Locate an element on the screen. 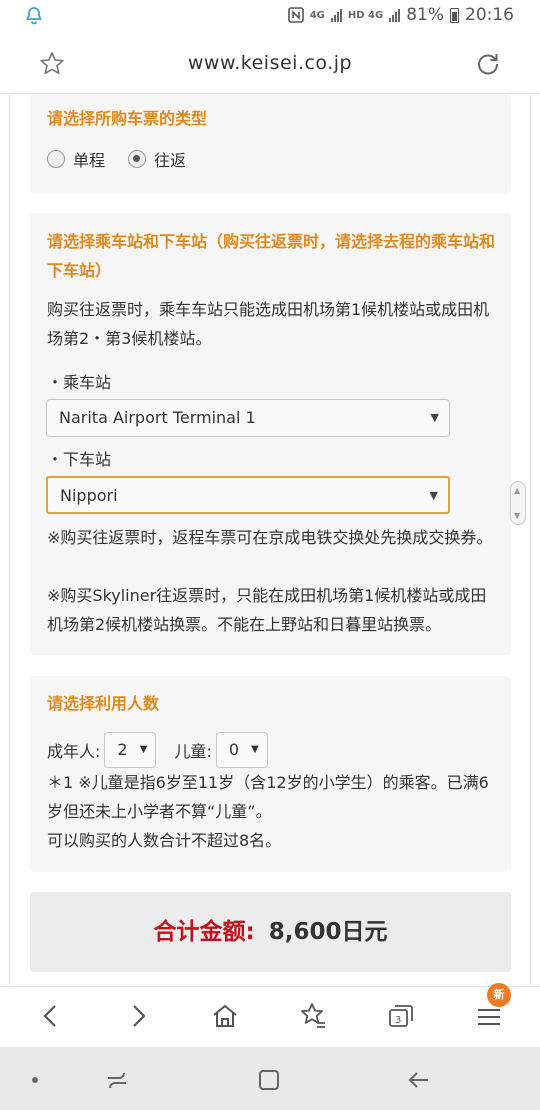 The image size is (540, 1110). adult-value: 2 is located at coordinates (122, 749).